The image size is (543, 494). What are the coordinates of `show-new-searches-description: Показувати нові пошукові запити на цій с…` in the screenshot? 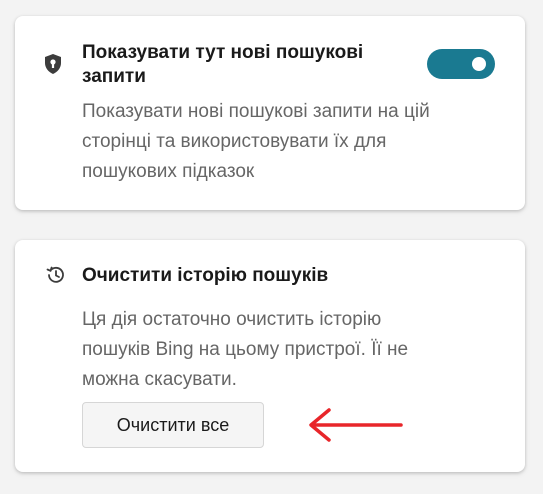 It's located at (256, 141).